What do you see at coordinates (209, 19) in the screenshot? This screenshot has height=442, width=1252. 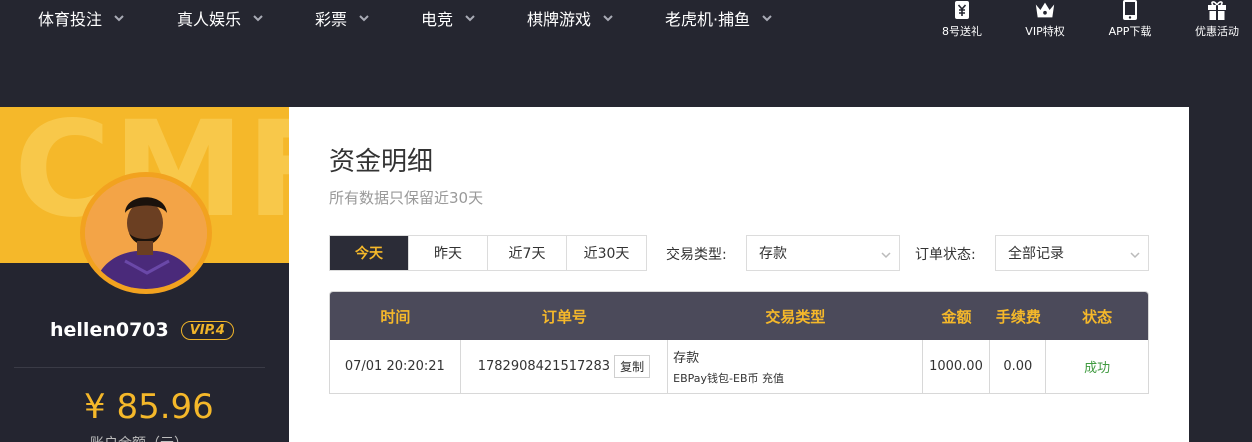 I see `nav-item-label: 真人娱乐` at bounding box center [209, 19].